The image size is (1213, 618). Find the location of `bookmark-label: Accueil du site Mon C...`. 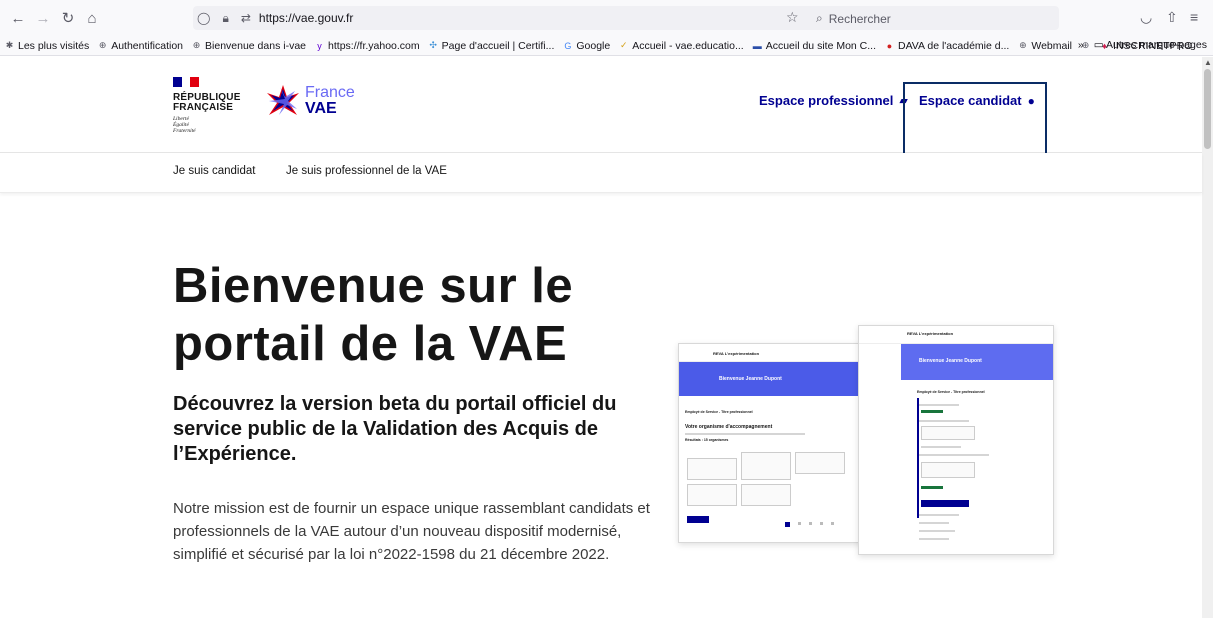

bookmark-label: Accueil du site Mon C... is located at coordinates (820, 45).